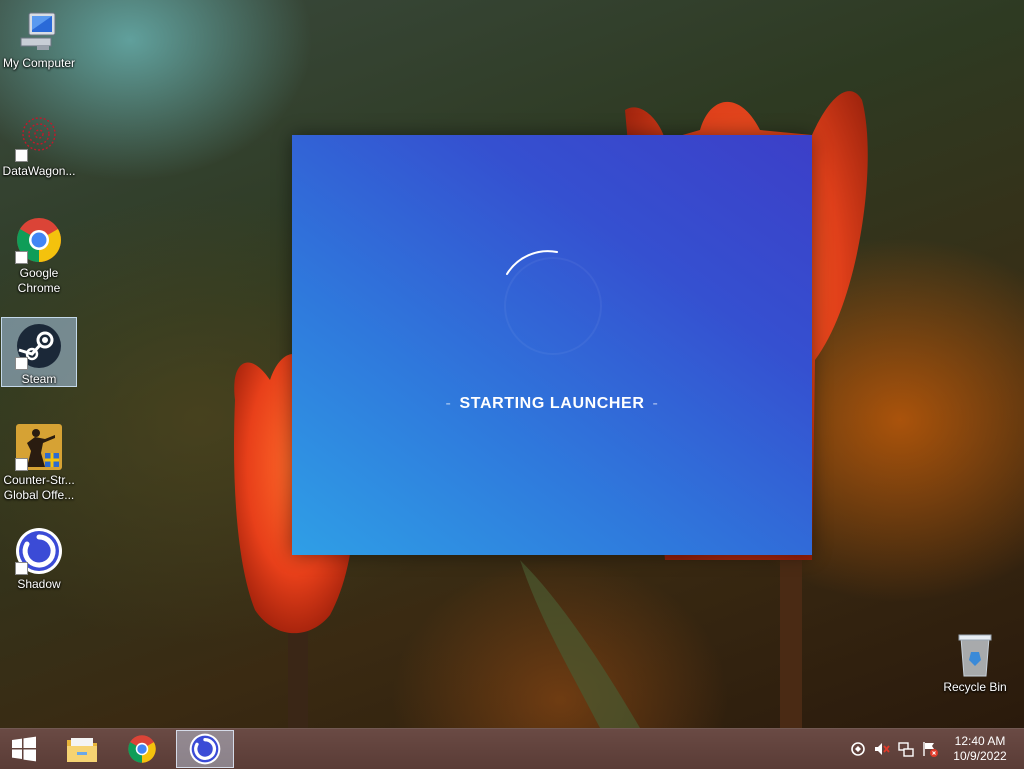 The image size is (1024, 769). I want to click on start-button, so click(24, 749).